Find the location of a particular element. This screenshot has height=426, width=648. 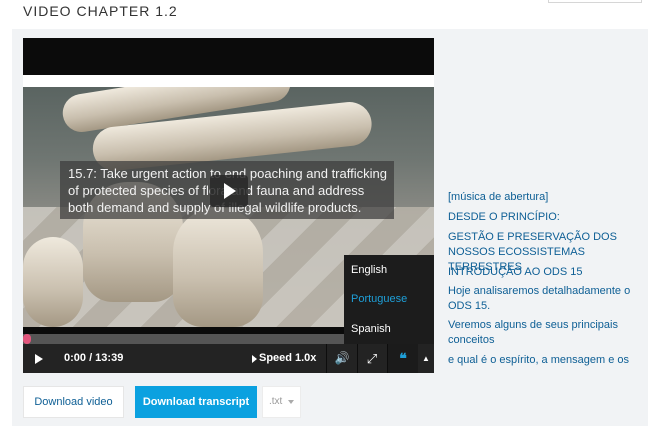

letterbox-top is located at coordinates (228, 56).